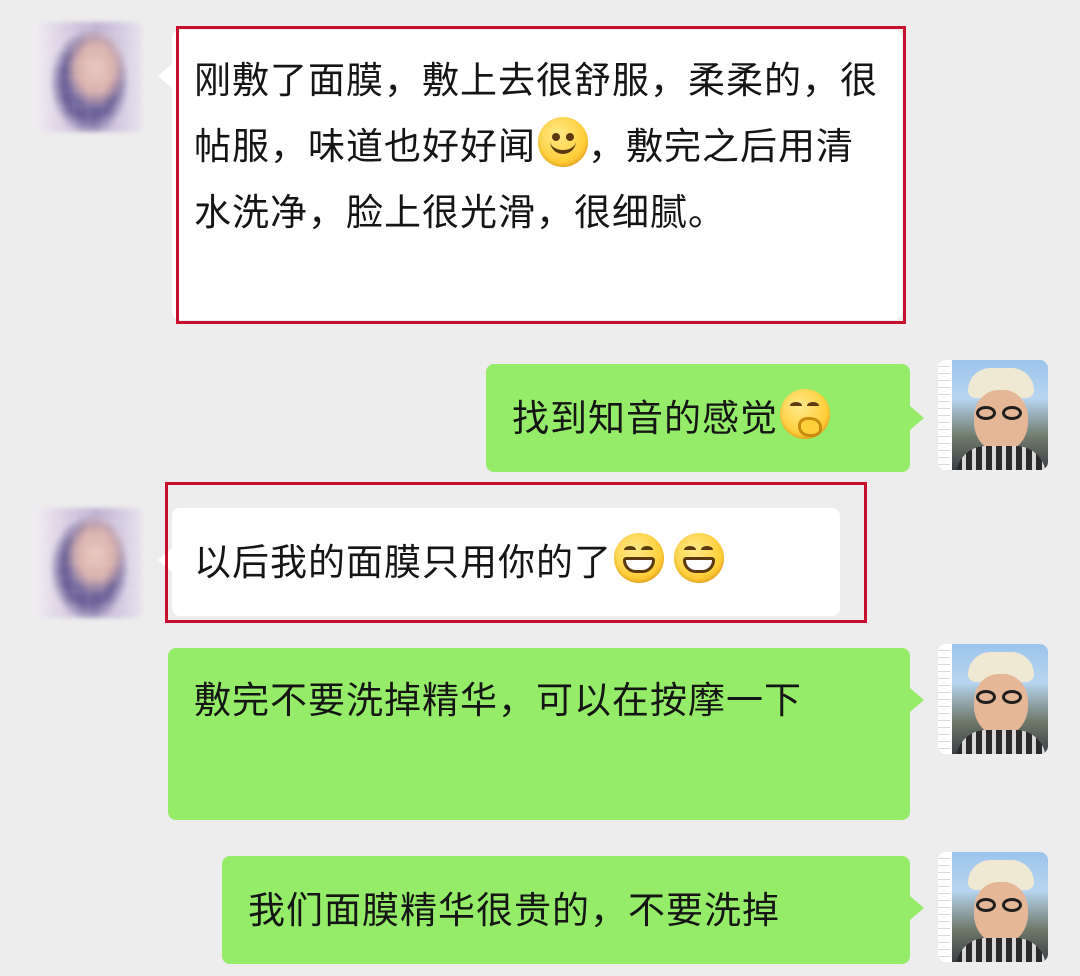 The width and height of the screenshot is (1080, 976). What do you see at coordinates (514, 910) in the screenshot?
I see `message-text: 我们面膜精华很贵的，不要洗掉` at bounding box center [514, 910].